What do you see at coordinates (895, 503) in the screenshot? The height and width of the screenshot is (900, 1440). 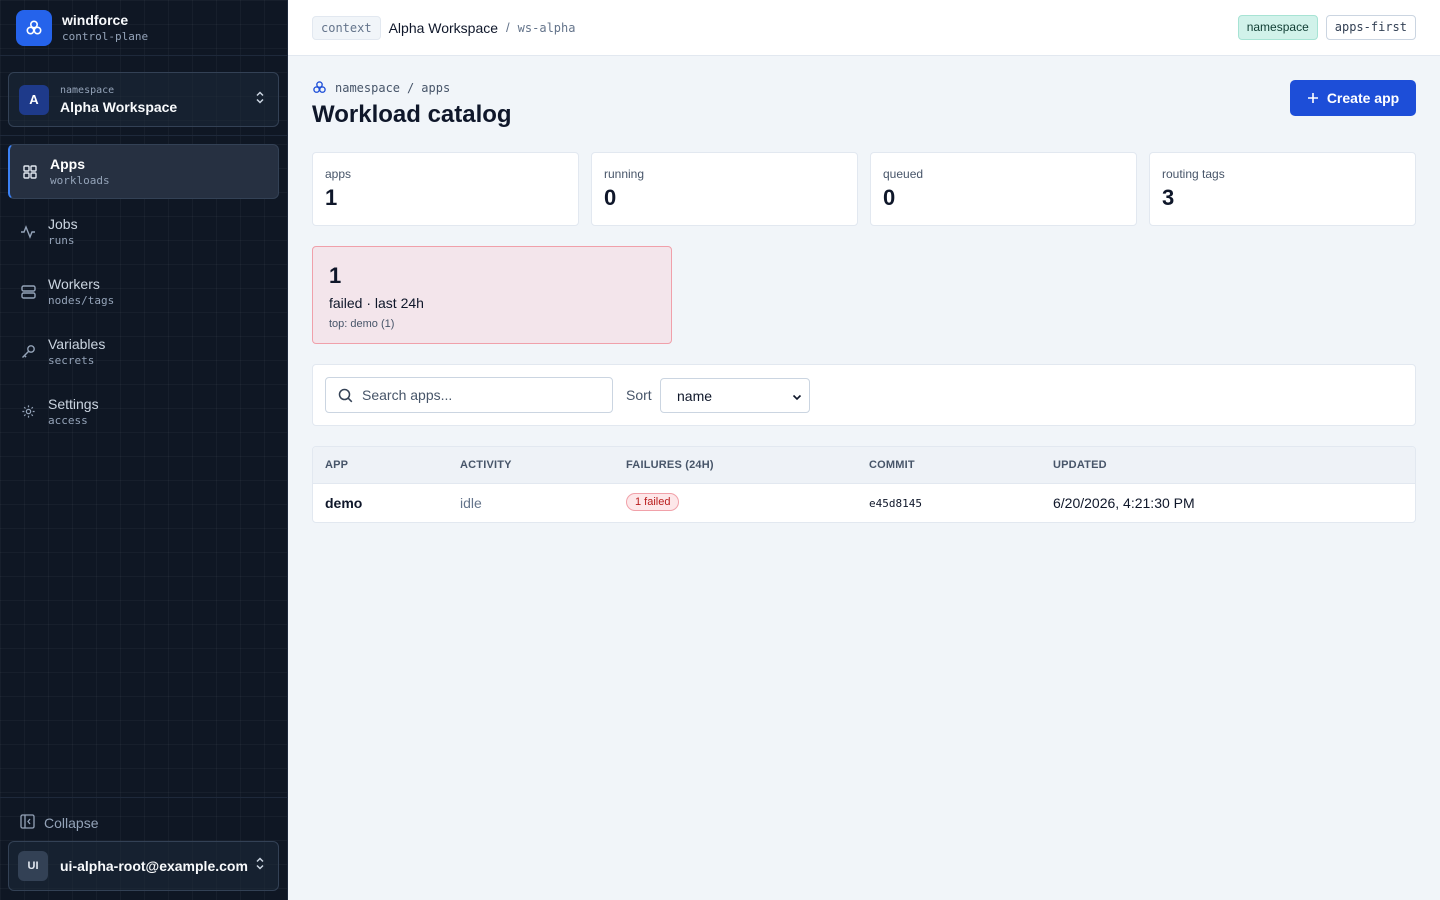 I see `cell-commit: e45d8145` at bounding box center [895, 503].